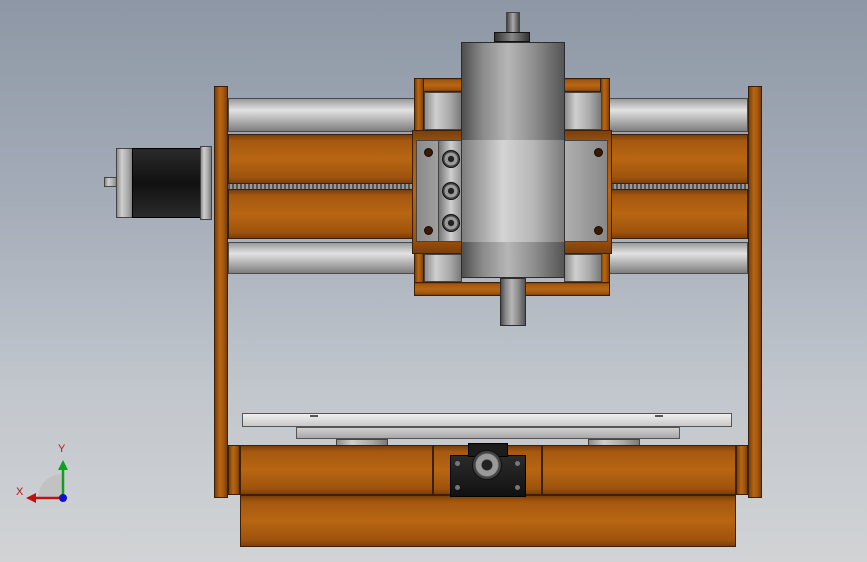 The height and width of the screenshot is (562, 867). I want to click on y-bearing, so click(487, 465).